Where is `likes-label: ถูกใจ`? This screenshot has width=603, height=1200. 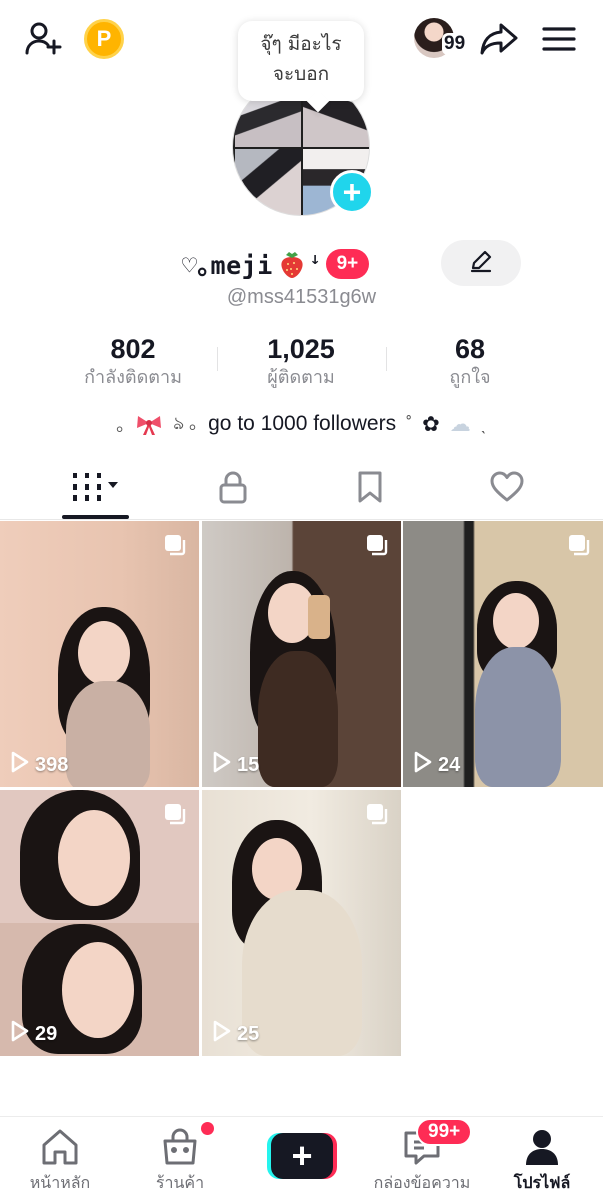
likes-label: ถูกใจ is located at coordinates (470, 377).